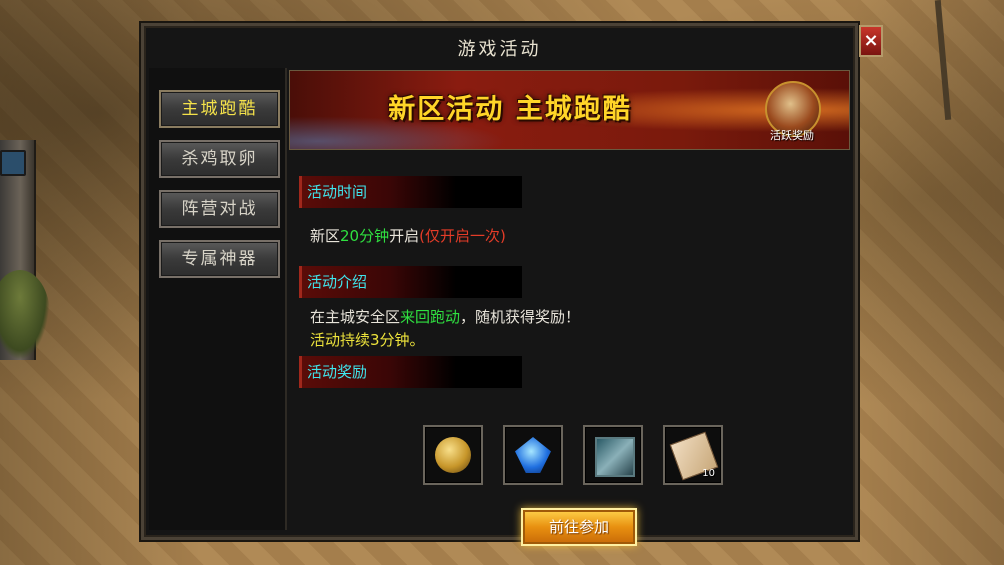  What do you see at coordinates (404, 236) in the screenshot?
I see `time-suffix: 开启` at bounding box center [404, 236].